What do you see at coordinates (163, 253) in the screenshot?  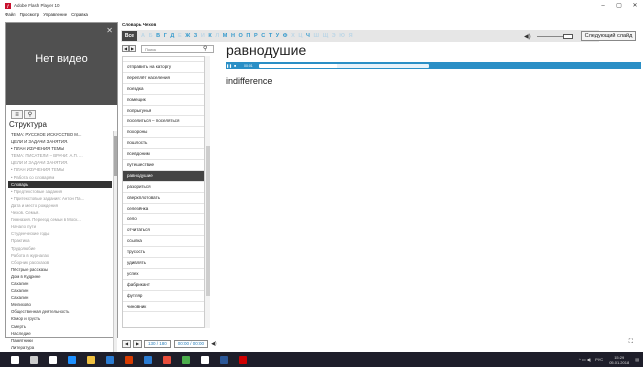 I see `word-item: трусость` at bounding box center [163, 253].